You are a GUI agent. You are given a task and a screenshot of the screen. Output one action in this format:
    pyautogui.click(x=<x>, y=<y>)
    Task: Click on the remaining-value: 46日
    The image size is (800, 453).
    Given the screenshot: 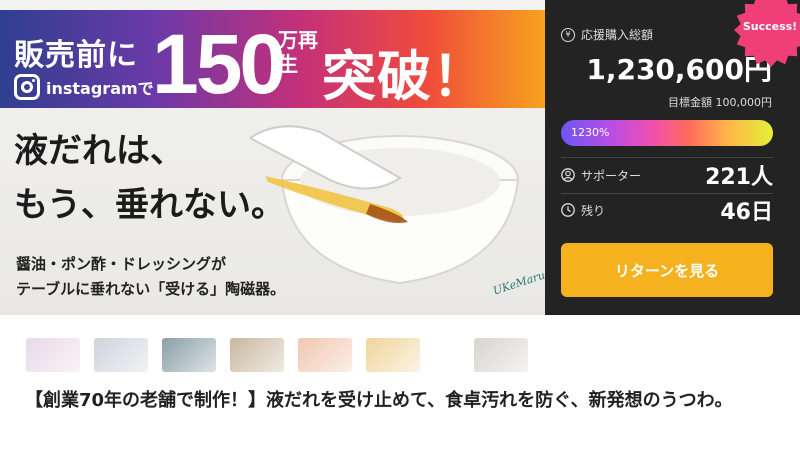 What is the action you would take?
    pyautogui.click(x=746, y=212)
    